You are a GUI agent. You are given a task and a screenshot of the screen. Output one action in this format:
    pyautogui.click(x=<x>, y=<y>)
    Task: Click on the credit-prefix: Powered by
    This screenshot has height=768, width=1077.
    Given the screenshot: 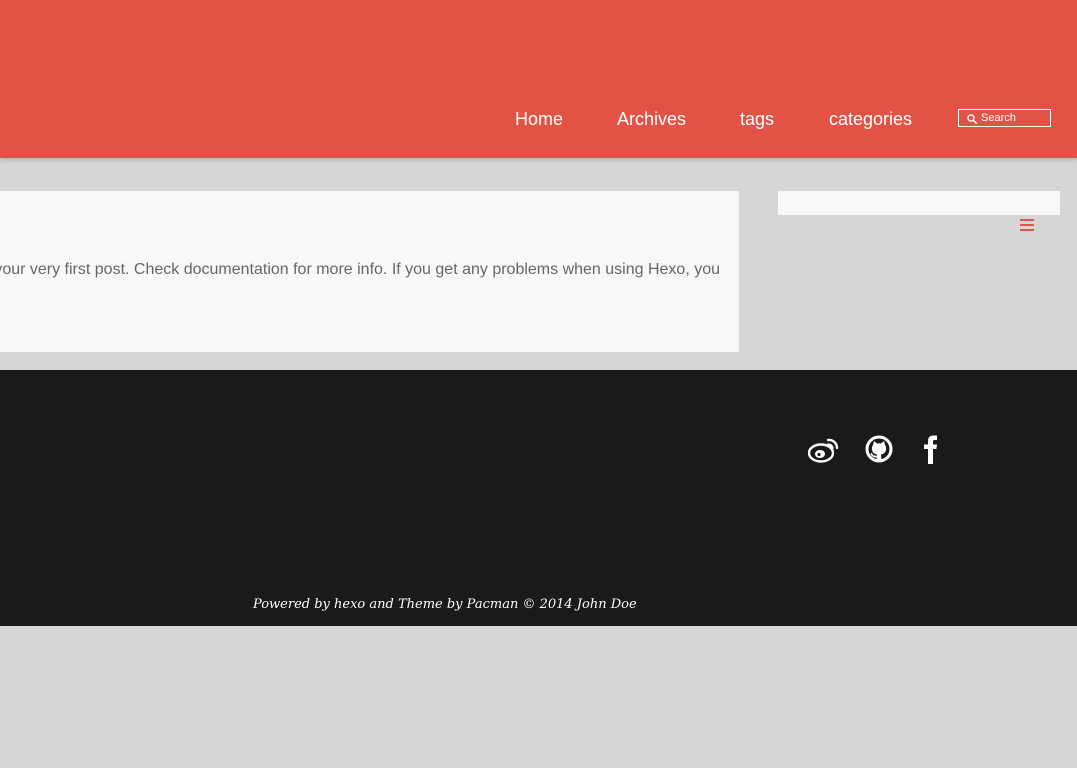 What is the action you would take?
    pyautogui.click(x=294, y=604)
    